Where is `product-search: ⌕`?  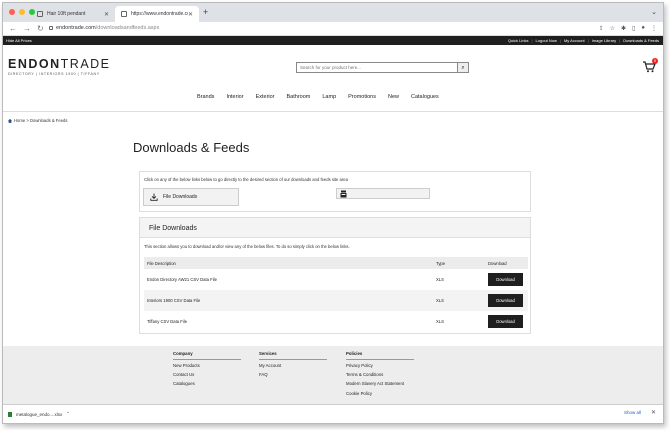
product-search: ⌕ is located at coordinates (382, 67).